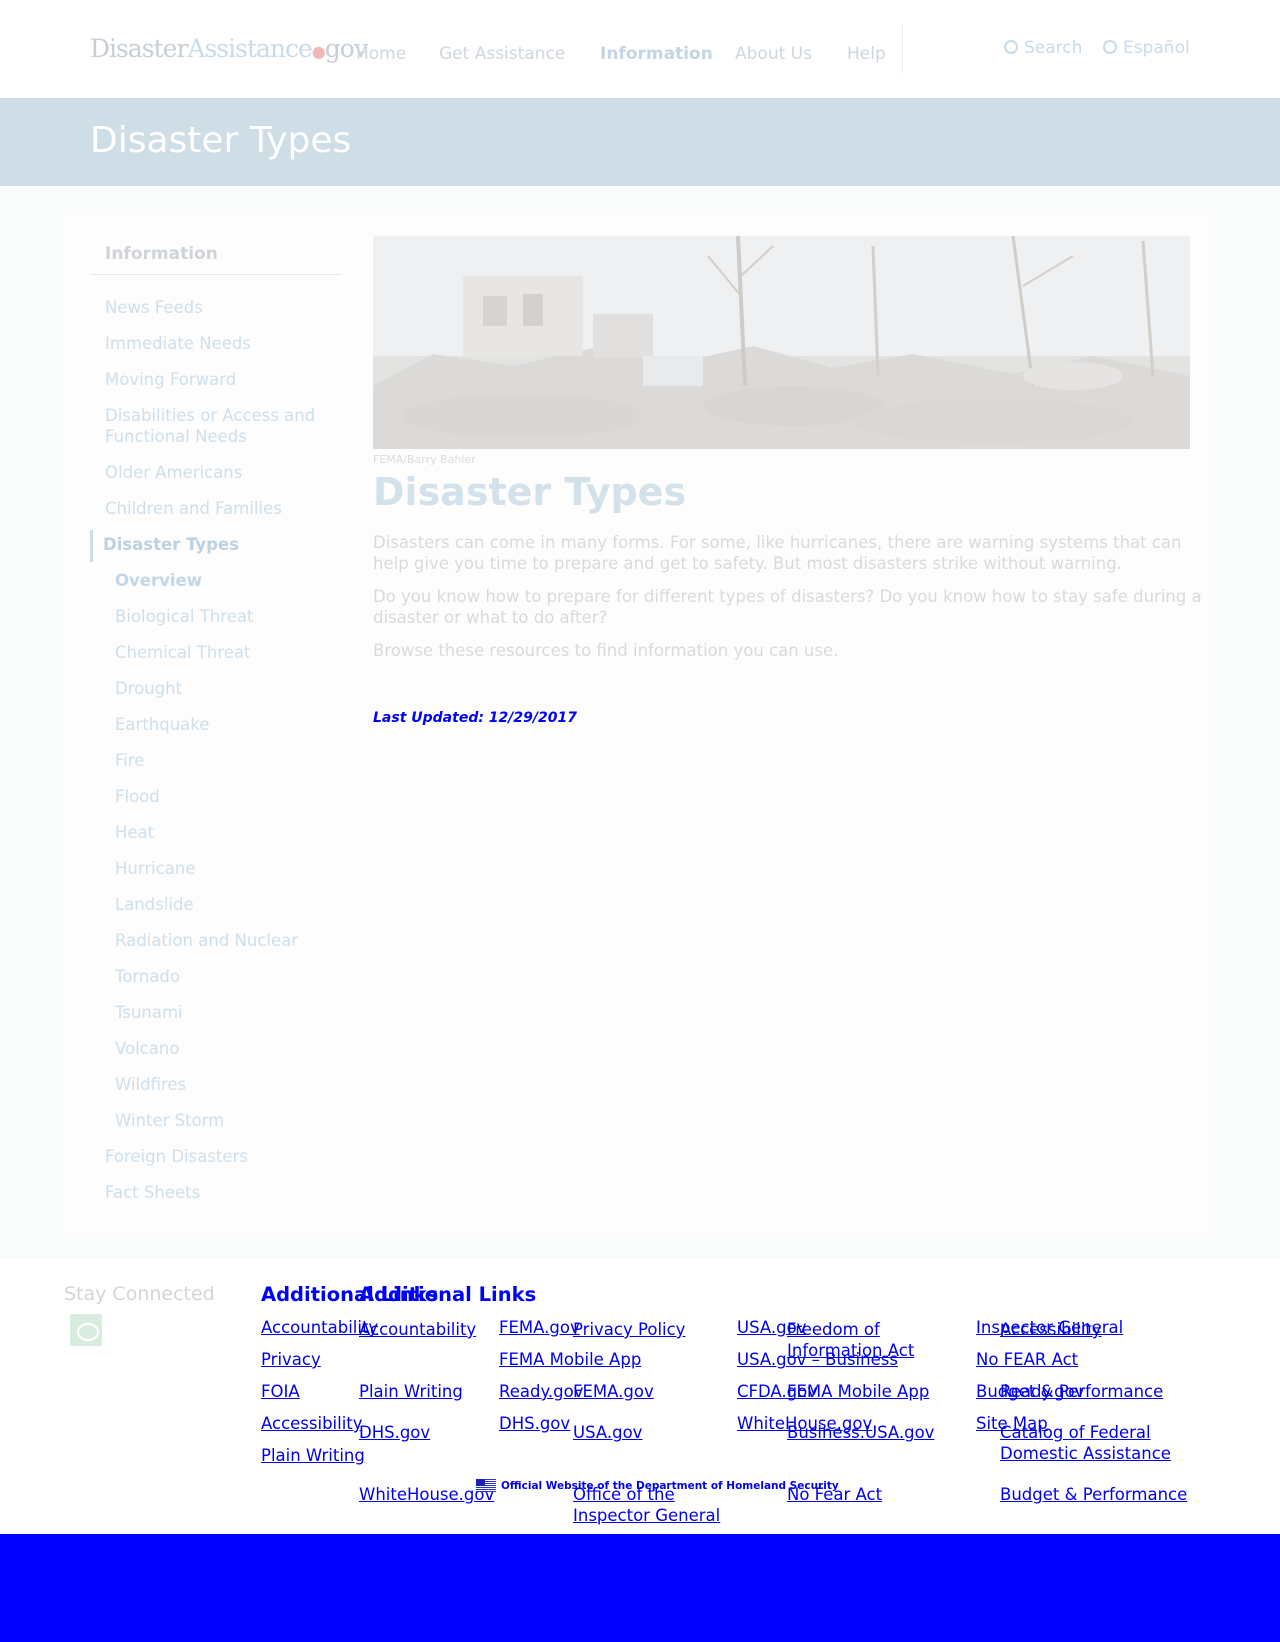 This screenshot has width=1280, height=1642. I want to click on footer-link-accessibility: Accessibility, so click(312, 1423).